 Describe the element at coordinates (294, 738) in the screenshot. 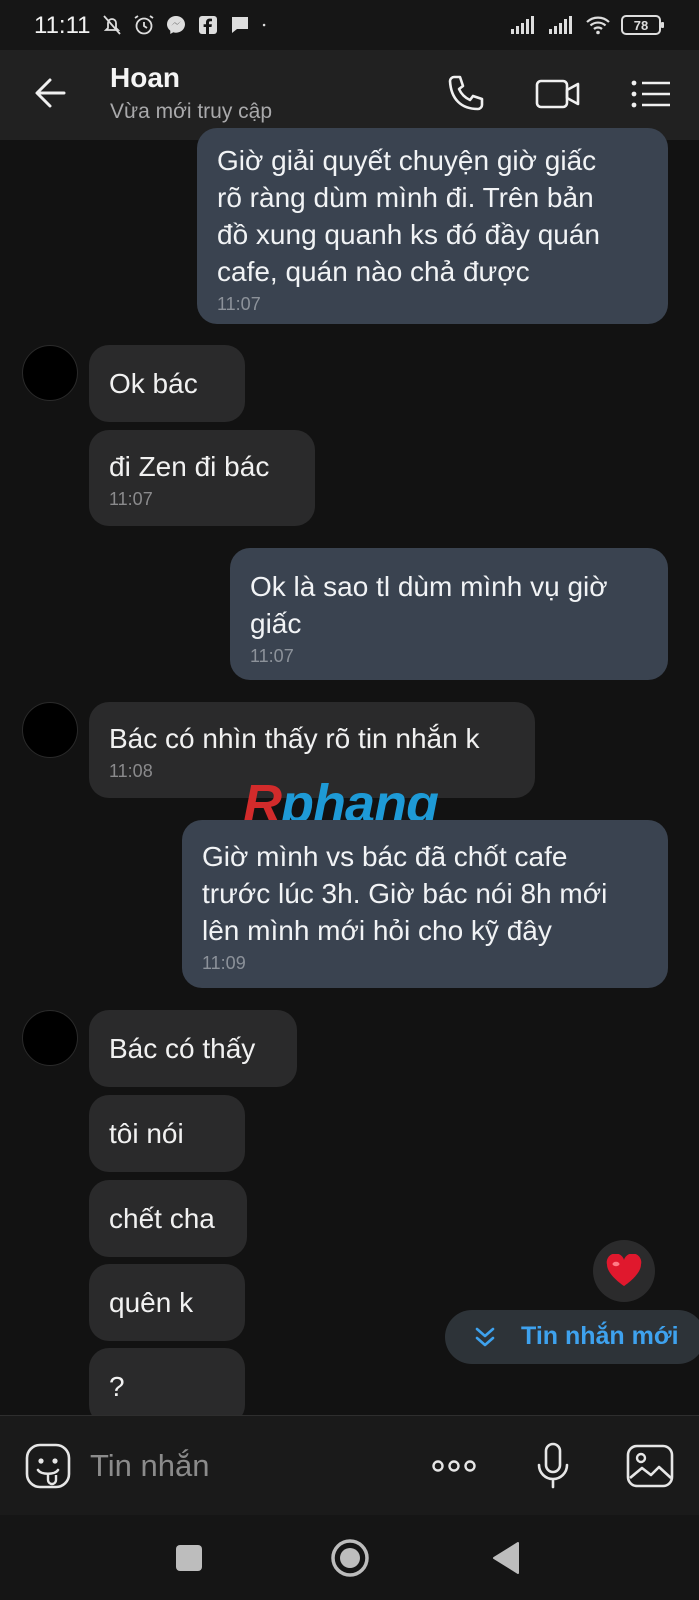

I see `message-text: Bác có nhìn thấy rõ tin nhắn k` at that location.